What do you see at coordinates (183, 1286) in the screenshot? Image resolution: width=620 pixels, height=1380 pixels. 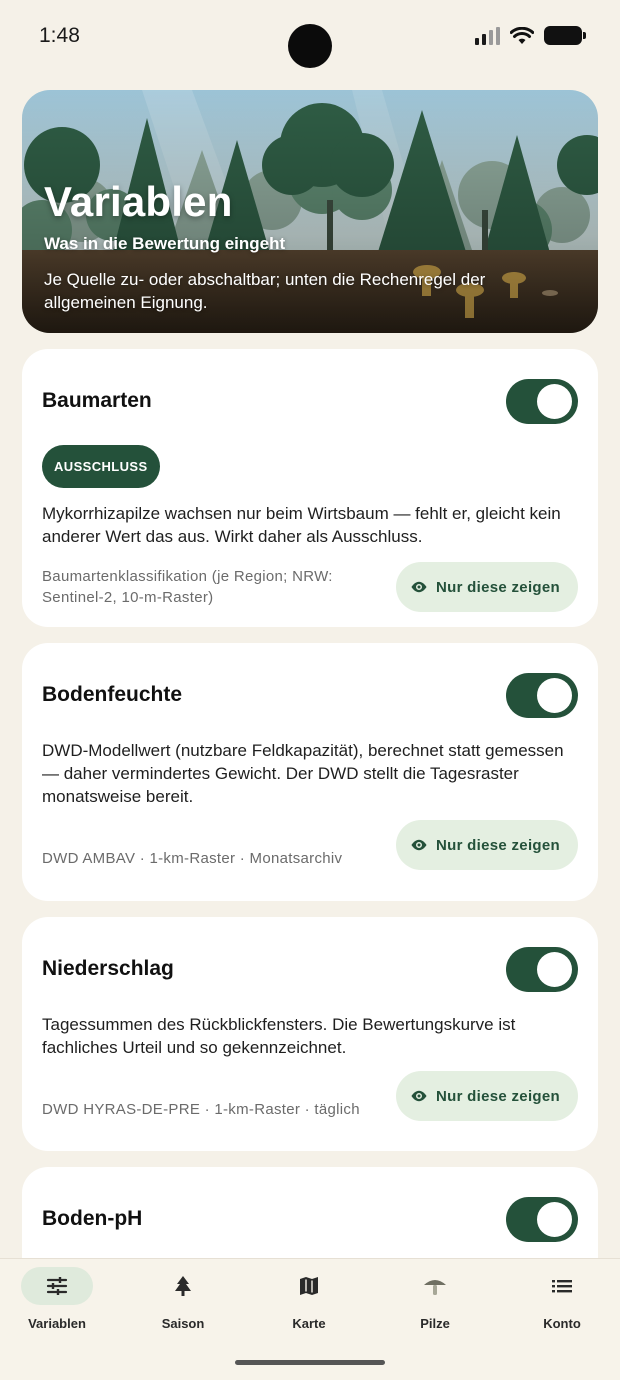 I see `tree-icon` at bounding box center [183, 1286].